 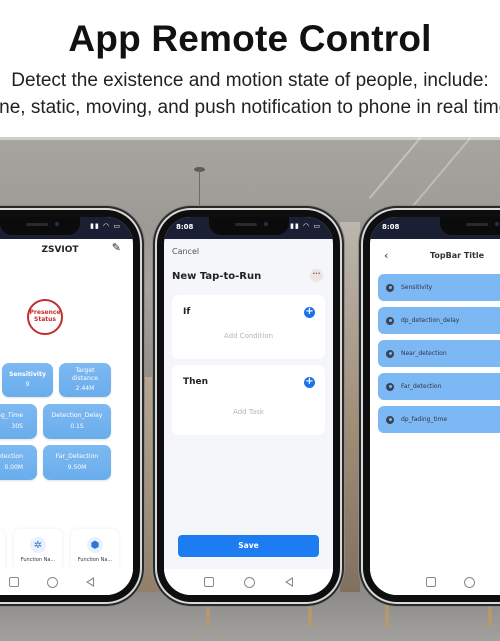 I want to click on settings-item: Sensitivity, so click(x=439, y=287).